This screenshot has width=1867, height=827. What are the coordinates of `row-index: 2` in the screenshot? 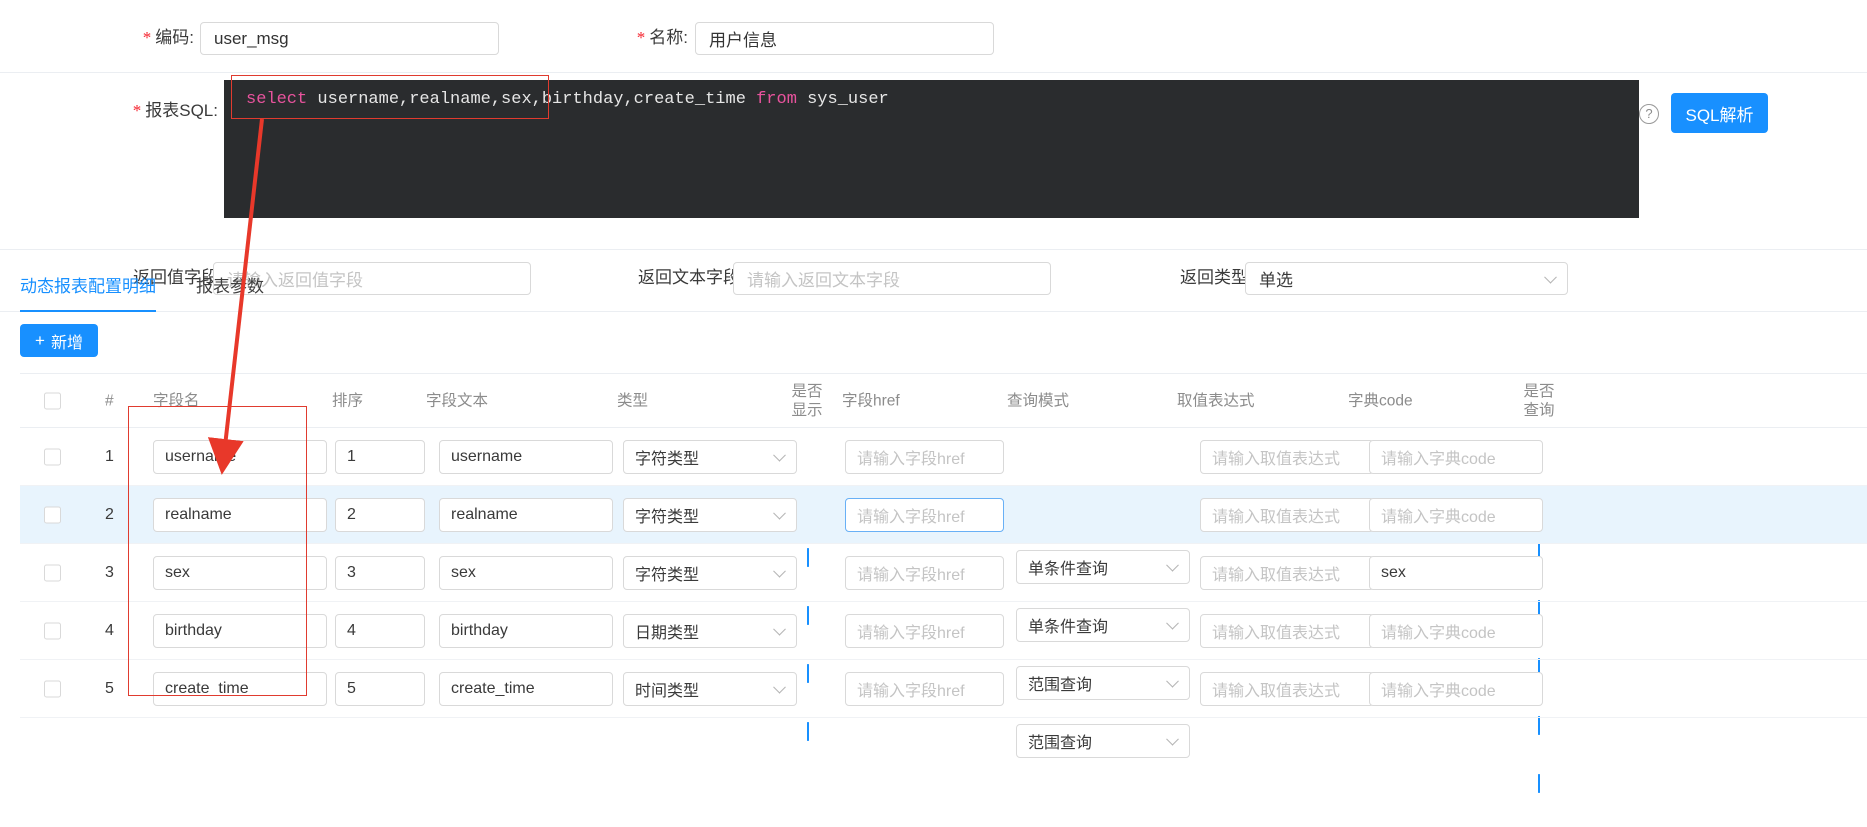 It's located at (109, 514).